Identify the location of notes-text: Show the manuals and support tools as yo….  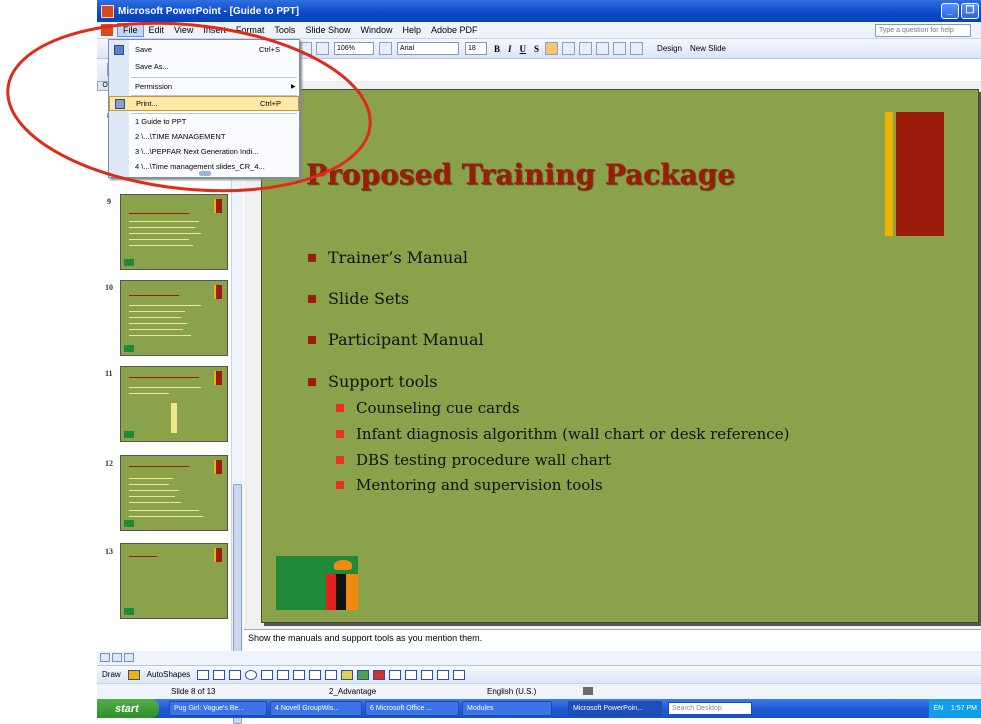
(365, 638).